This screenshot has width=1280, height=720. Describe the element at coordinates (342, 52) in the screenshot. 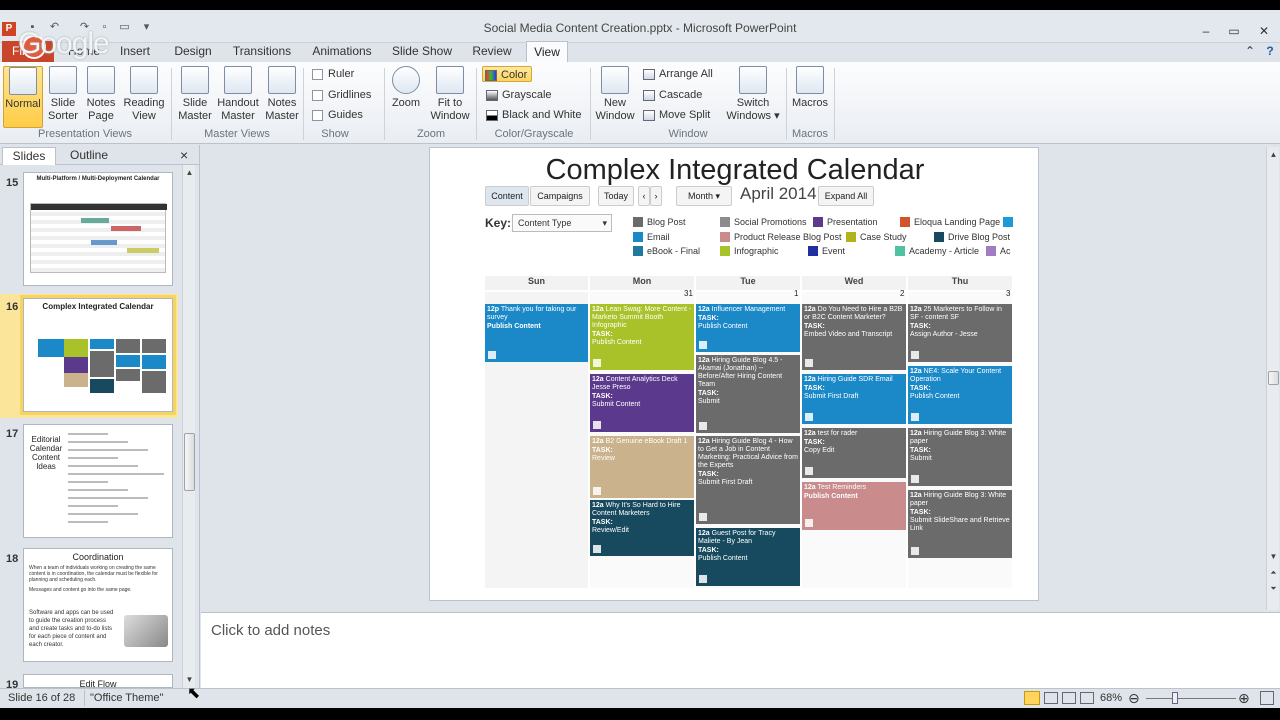

I see `tab-animations: Animations` at that location.